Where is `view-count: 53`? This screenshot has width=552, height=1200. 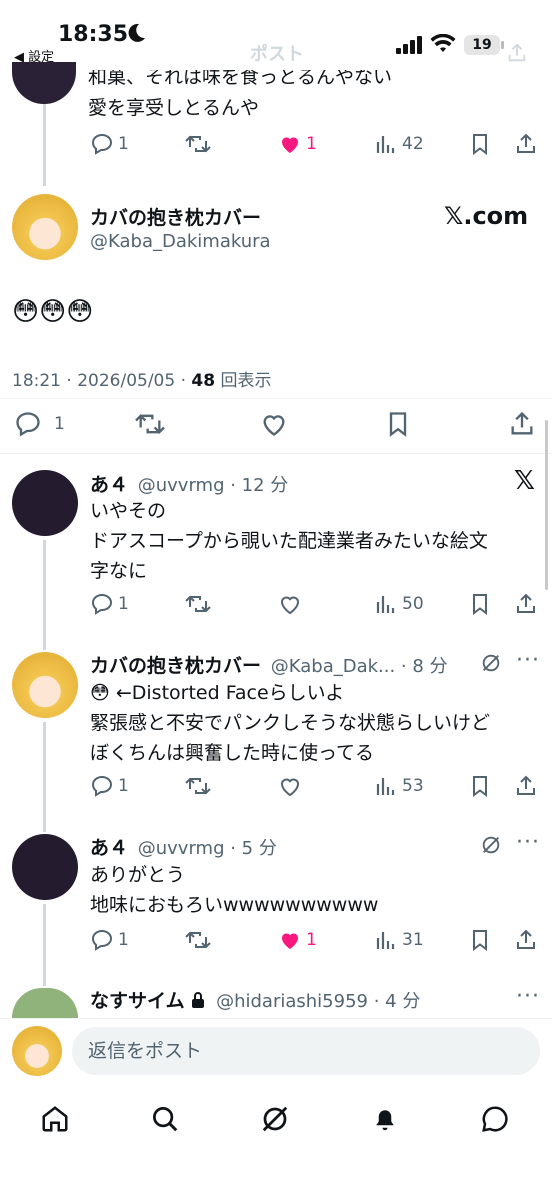 view-count: 53 is located at coordinates (413, 786).